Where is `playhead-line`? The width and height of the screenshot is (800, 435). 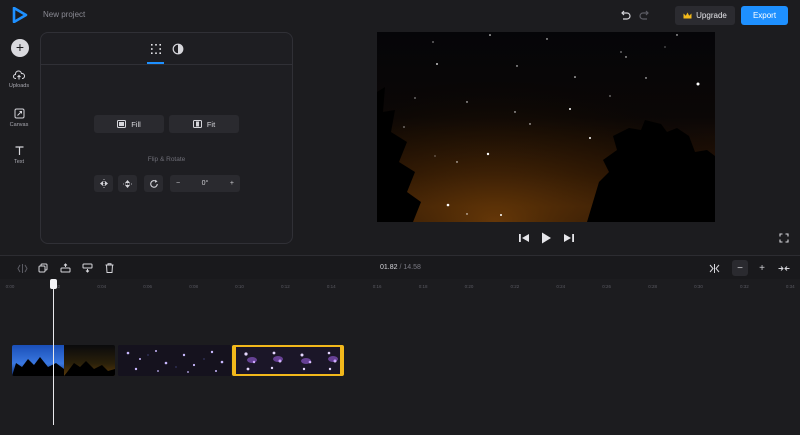 playhead-line is located at coordinates (53, 352).